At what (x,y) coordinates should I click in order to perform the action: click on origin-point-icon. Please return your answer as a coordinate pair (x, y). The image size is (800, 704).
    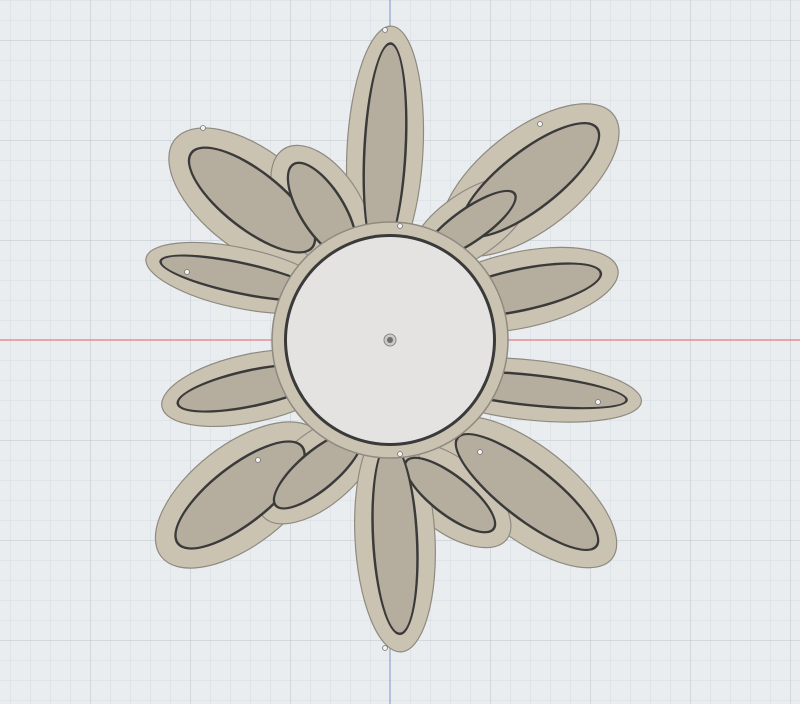
    Looking at the image, I should click on (390, 340).